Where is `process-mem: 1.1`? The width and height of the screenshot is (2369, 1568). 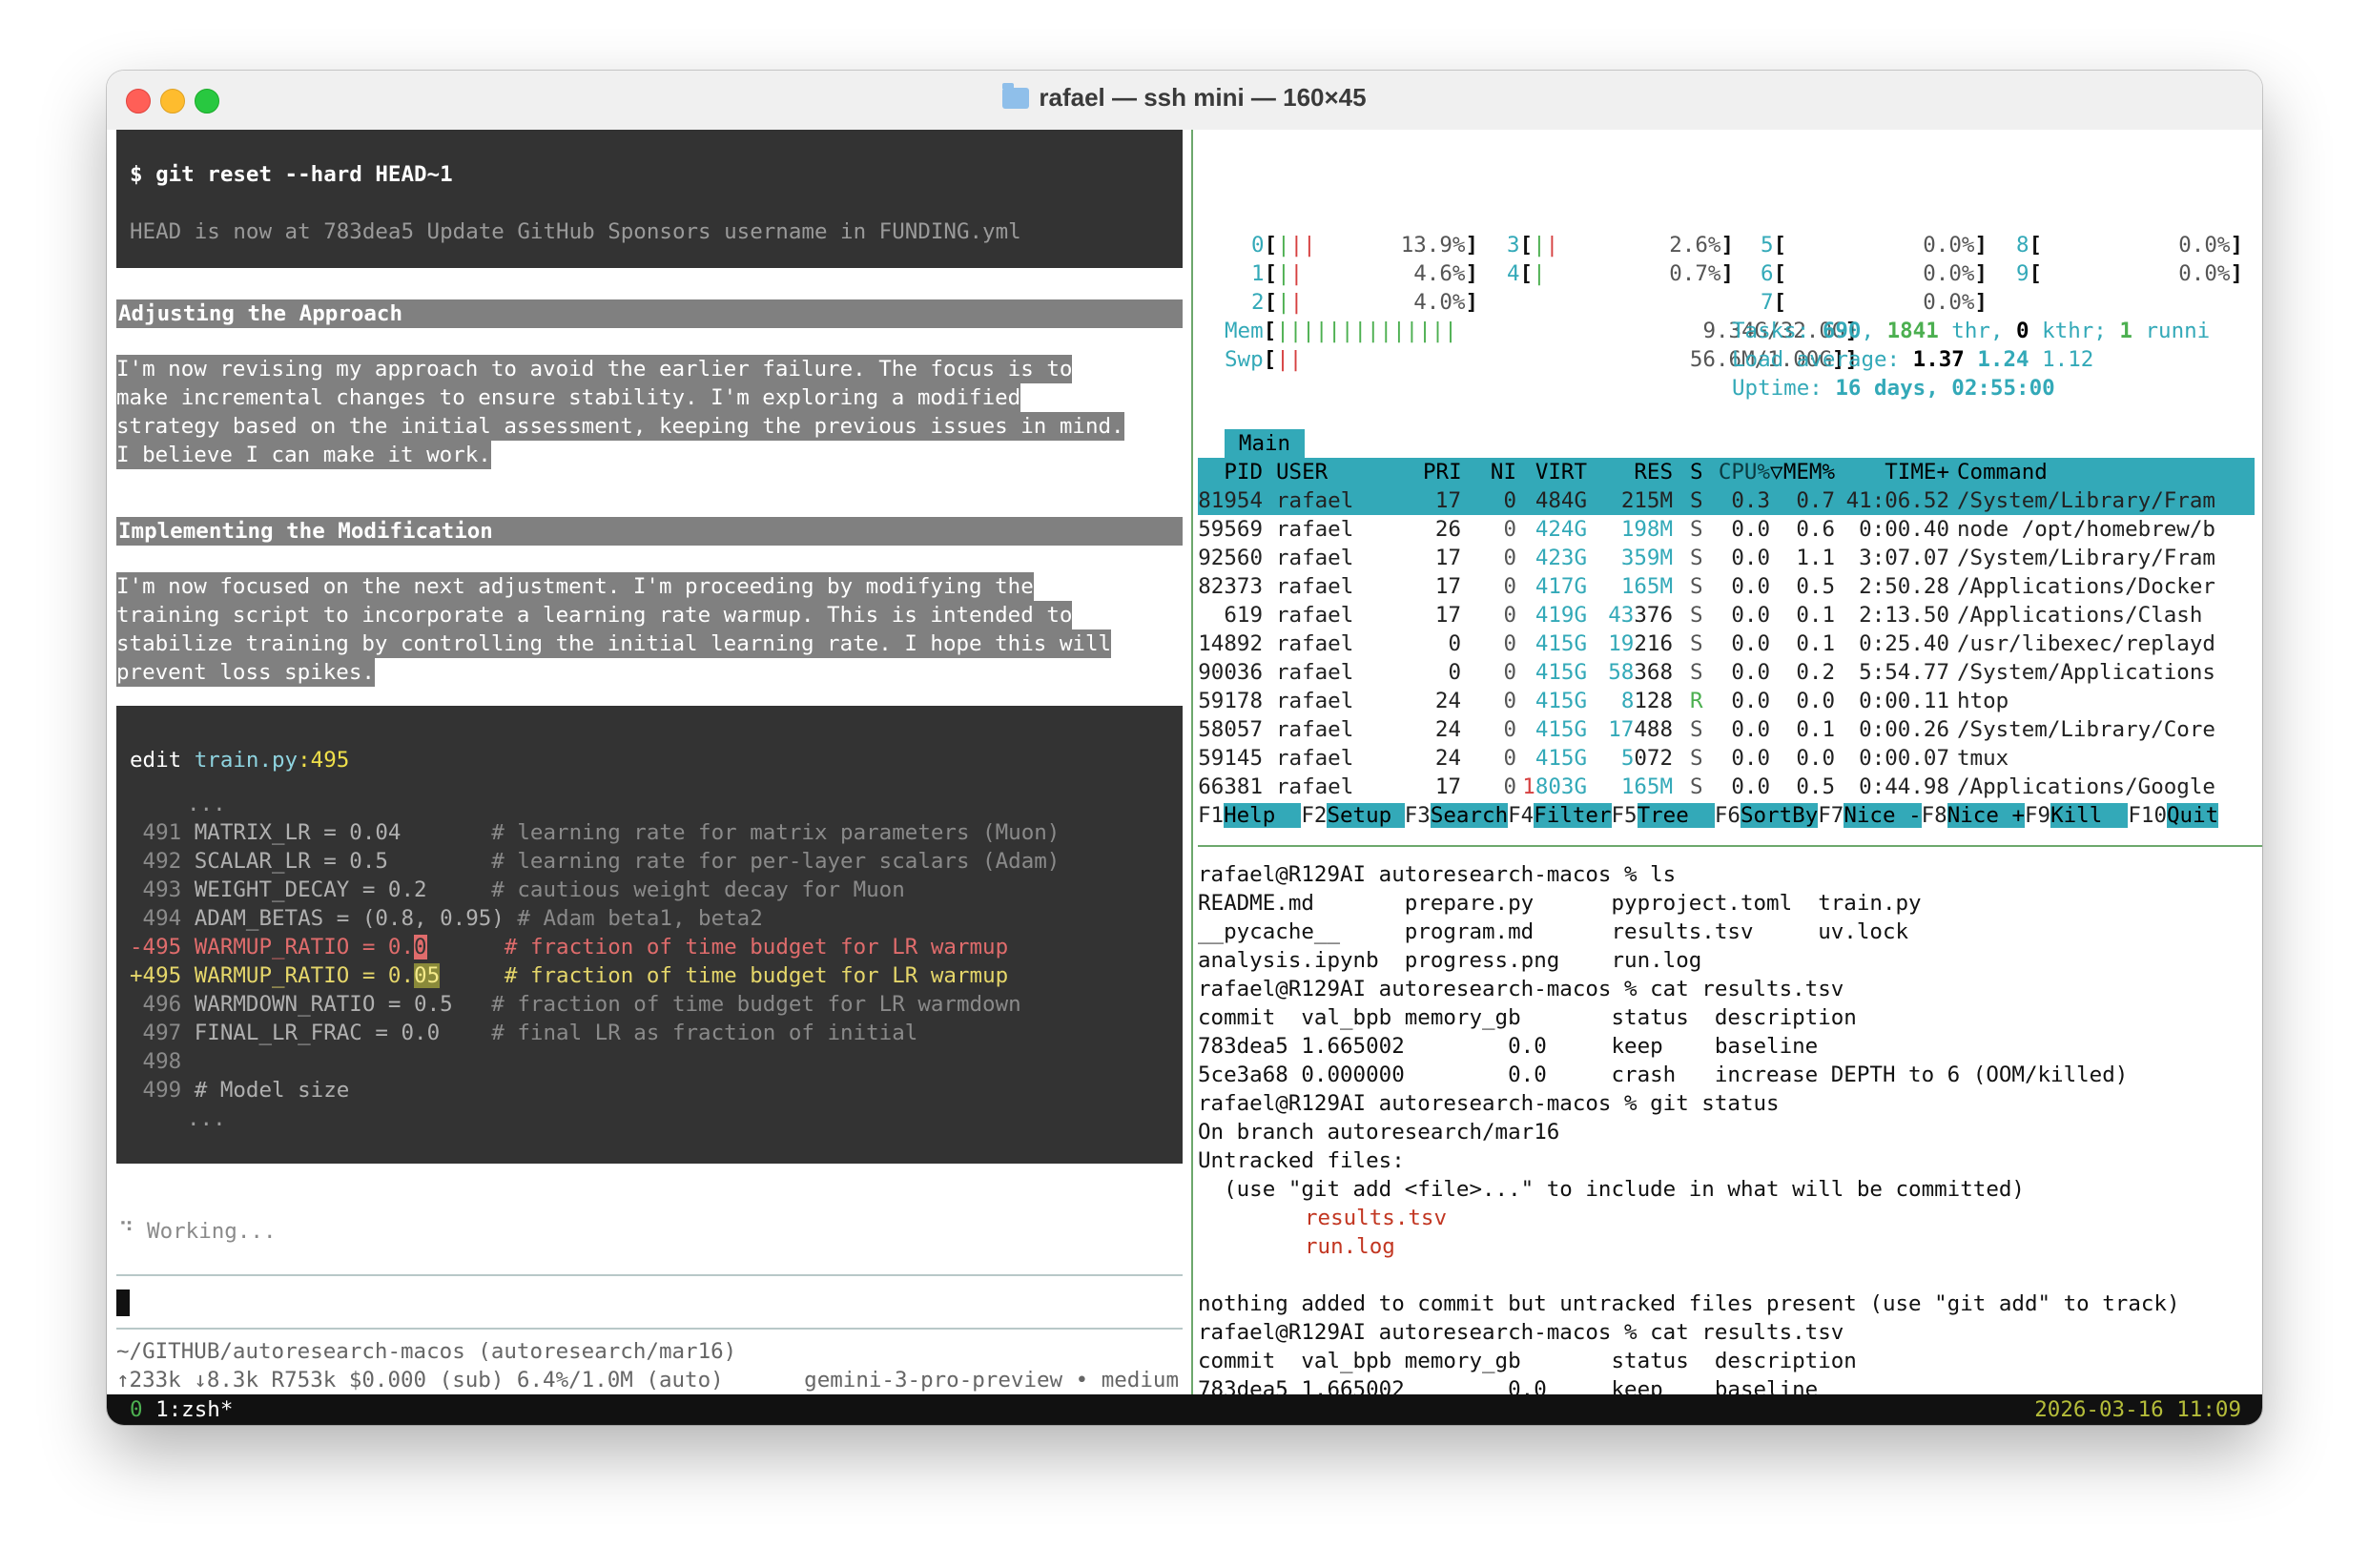 process-mem: 1.1 is located at coordinates (1815, 558).